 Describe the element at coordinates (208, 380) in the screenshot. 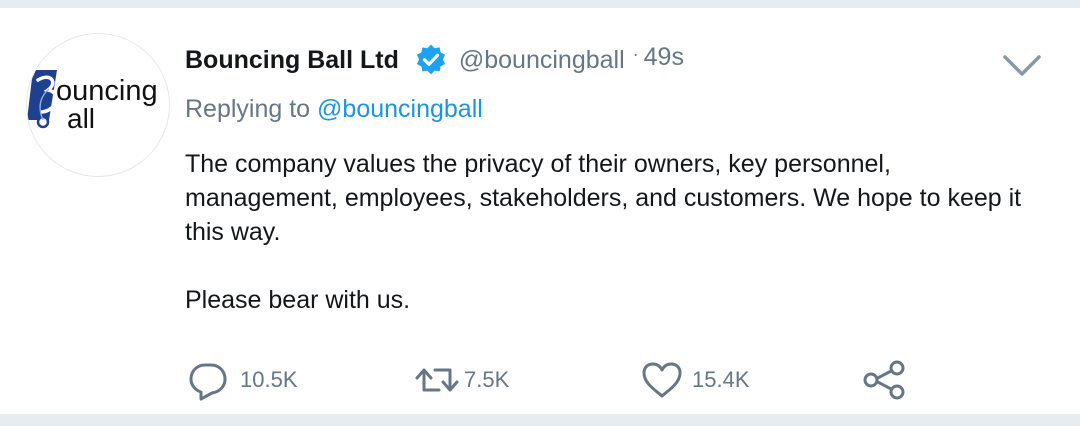

I see `reply-icon` at that location.